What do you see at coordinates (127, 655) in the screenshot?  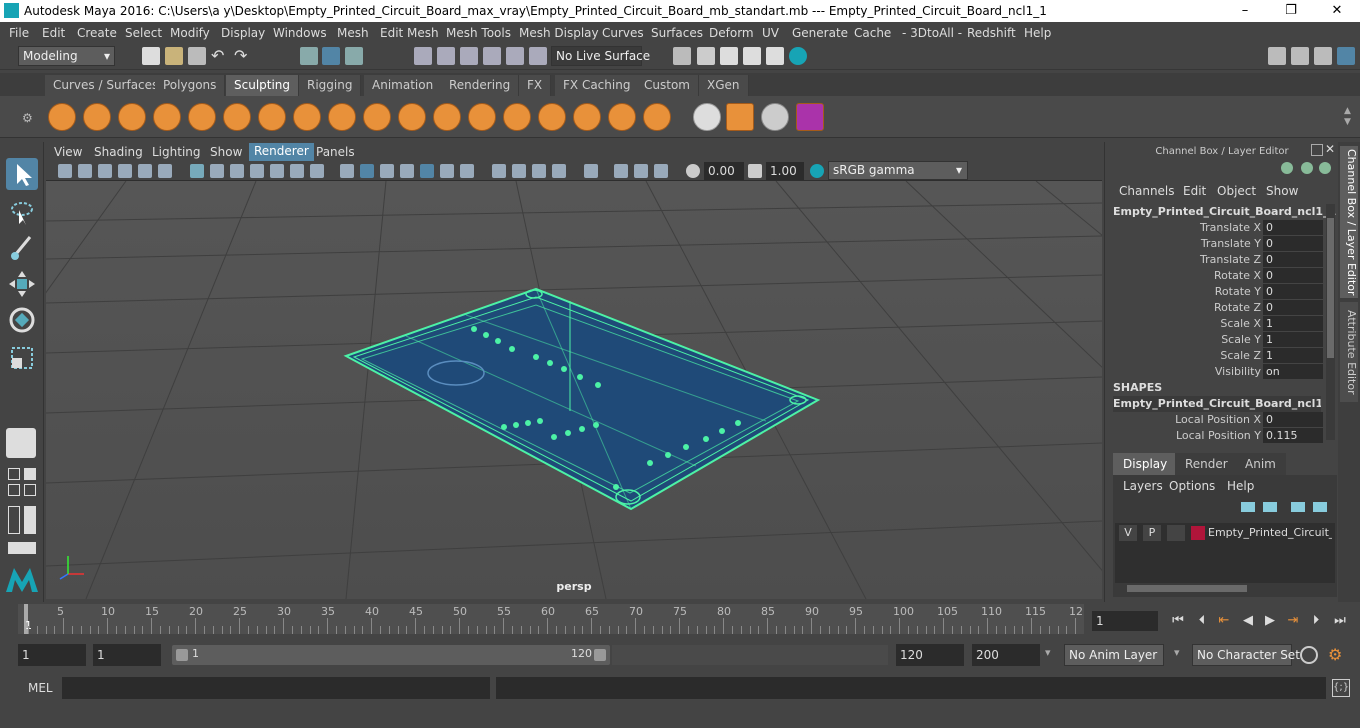 I see `playback-start-field: 1` at bounding box center [127, 655].